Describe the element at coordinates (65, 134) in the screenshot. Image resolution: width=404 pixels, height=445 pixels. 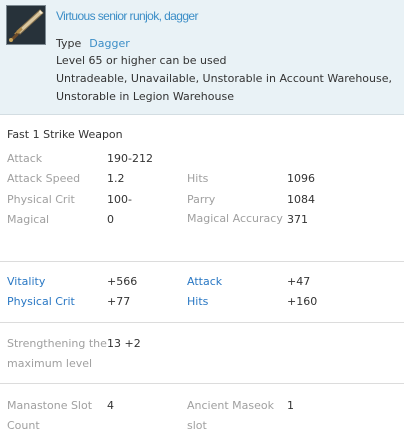
I see `weapon-speed: Fast 1 Strike Weapon` at that location.